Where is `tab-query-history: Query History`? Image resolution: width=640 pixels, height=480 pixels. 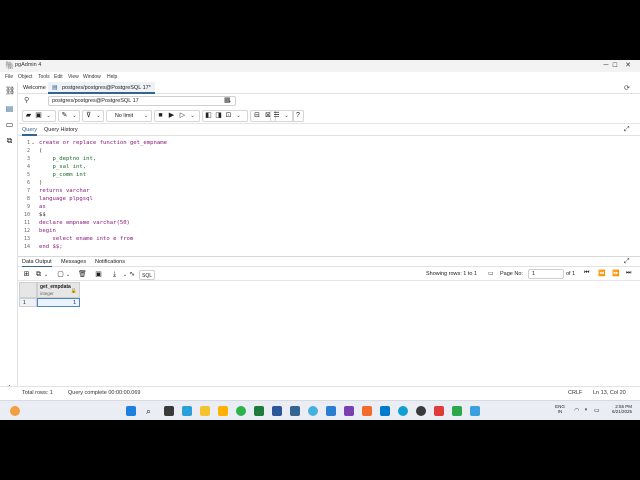
tab-query-history: Query History is located at coordinates (61, 130).